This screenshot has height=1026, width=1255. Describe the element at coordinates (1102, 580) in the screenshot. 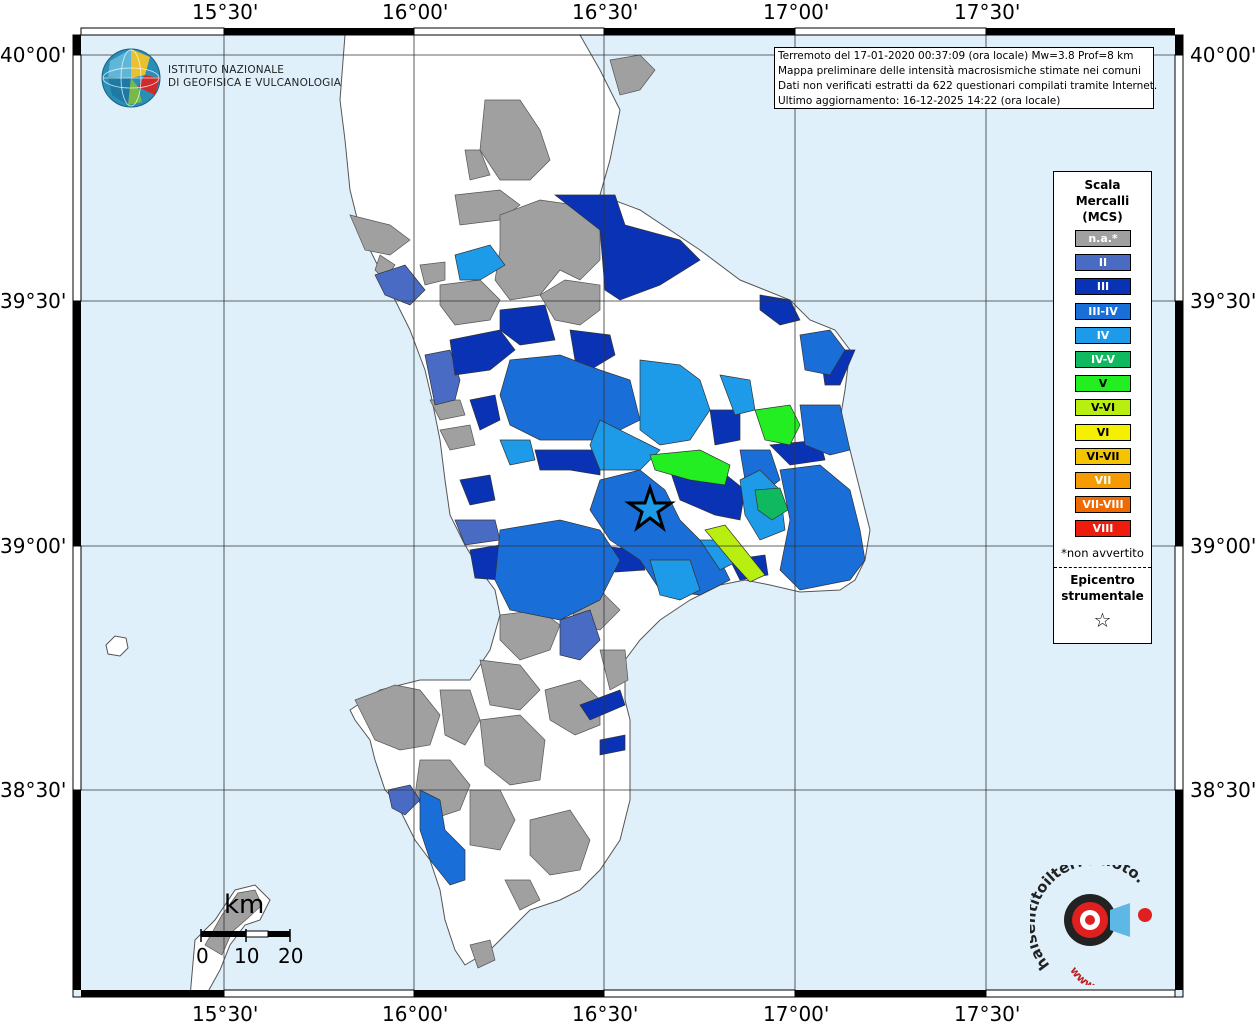

I see `legend-epicentro-1: Epicentro` at that location.